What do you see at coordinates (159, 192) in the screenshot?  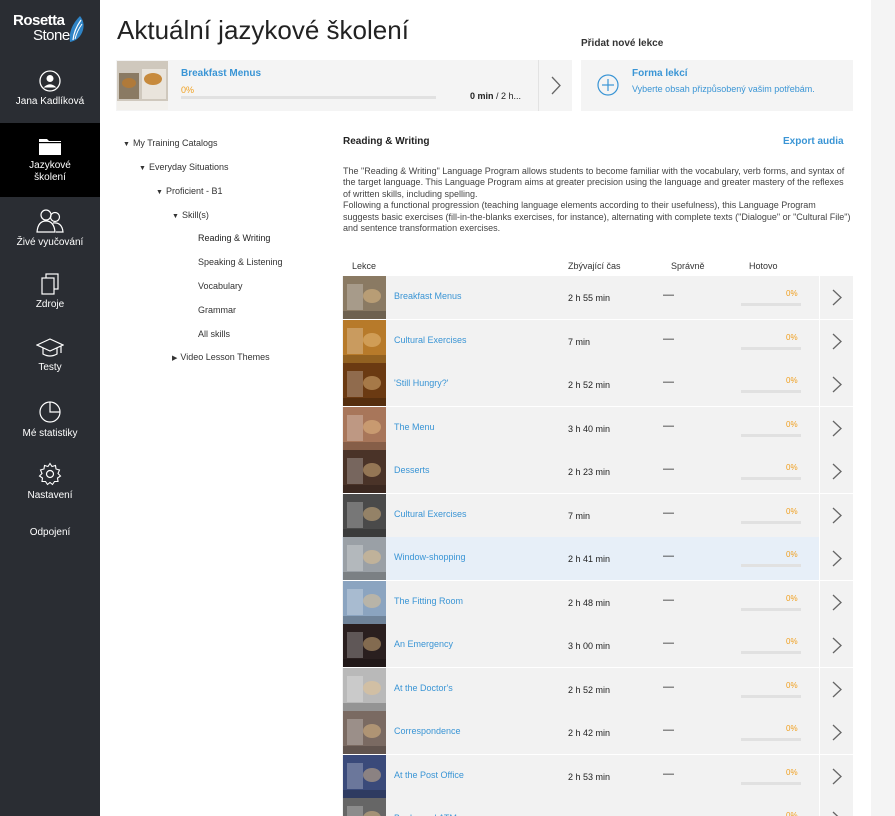 I see `caret-down-icon: ▼` at bounding box center [159, 192].